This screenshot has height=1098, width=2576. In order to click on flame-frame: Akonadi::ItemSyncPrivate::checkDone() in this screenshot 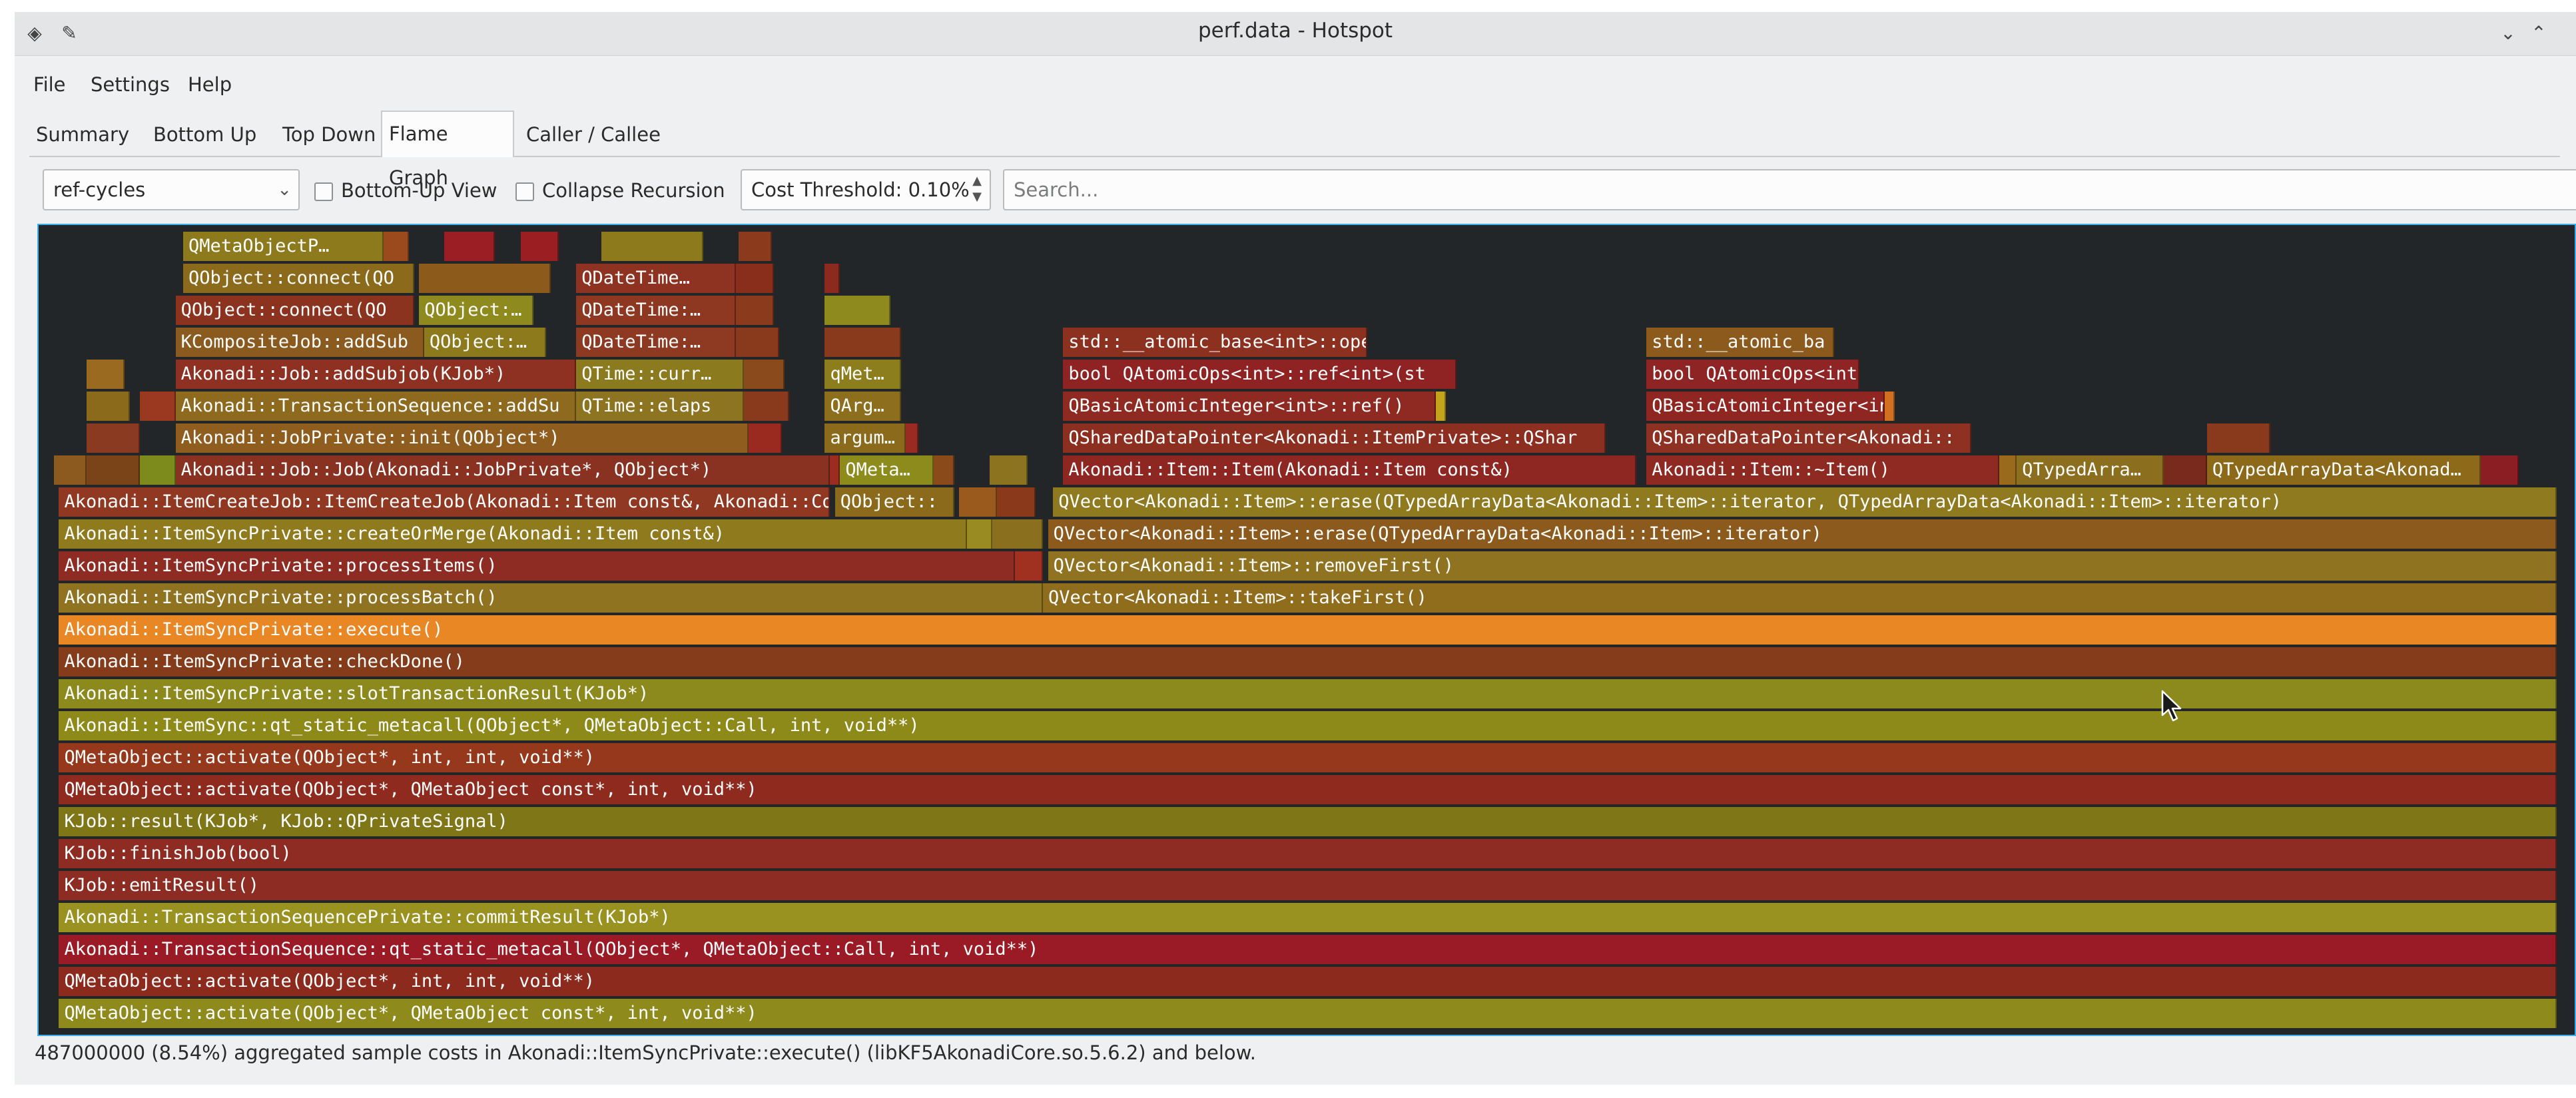, I will do `click(1308, 662)`.